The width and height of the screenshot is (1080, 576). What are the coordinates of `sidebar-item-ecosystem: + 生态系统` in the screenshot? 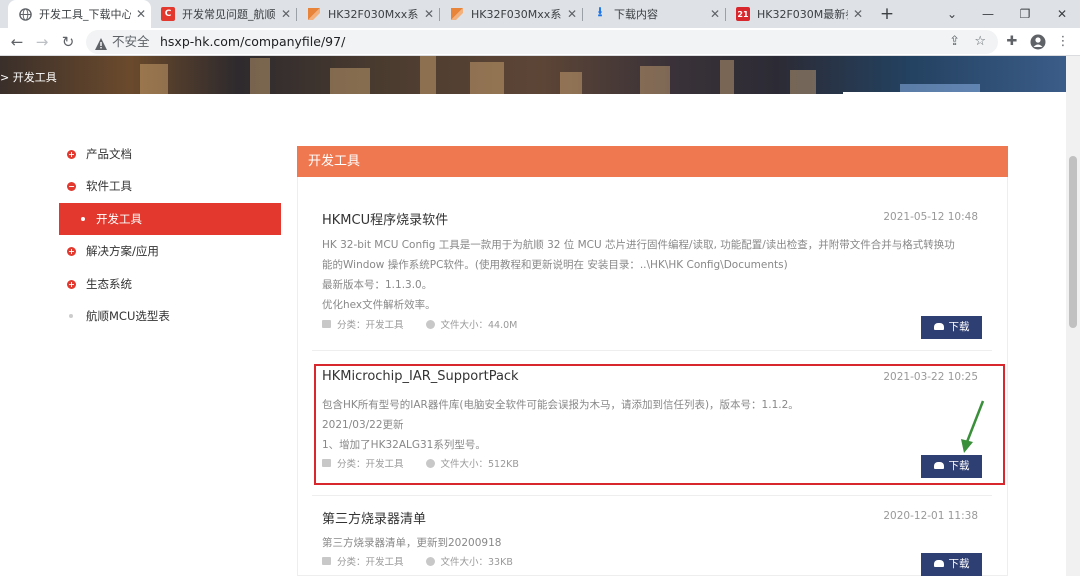 It's located at (170, 284).